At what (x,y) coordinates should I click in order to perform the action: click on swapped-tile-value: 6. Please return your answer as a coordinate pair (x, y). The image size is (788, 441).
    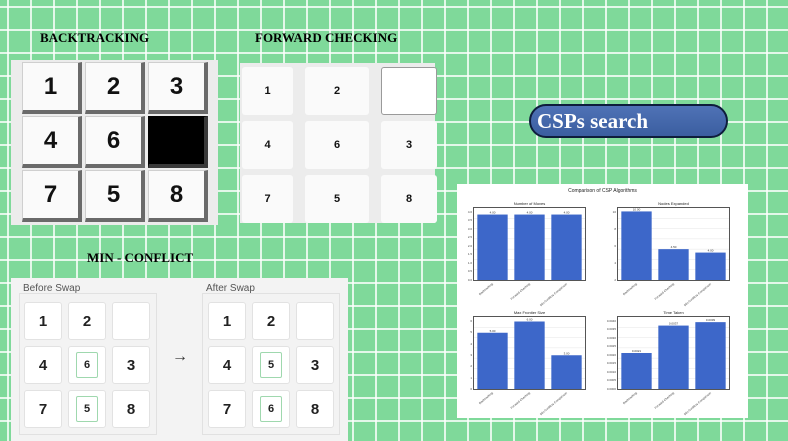
    Looking at the image, I should click on (87, 365).